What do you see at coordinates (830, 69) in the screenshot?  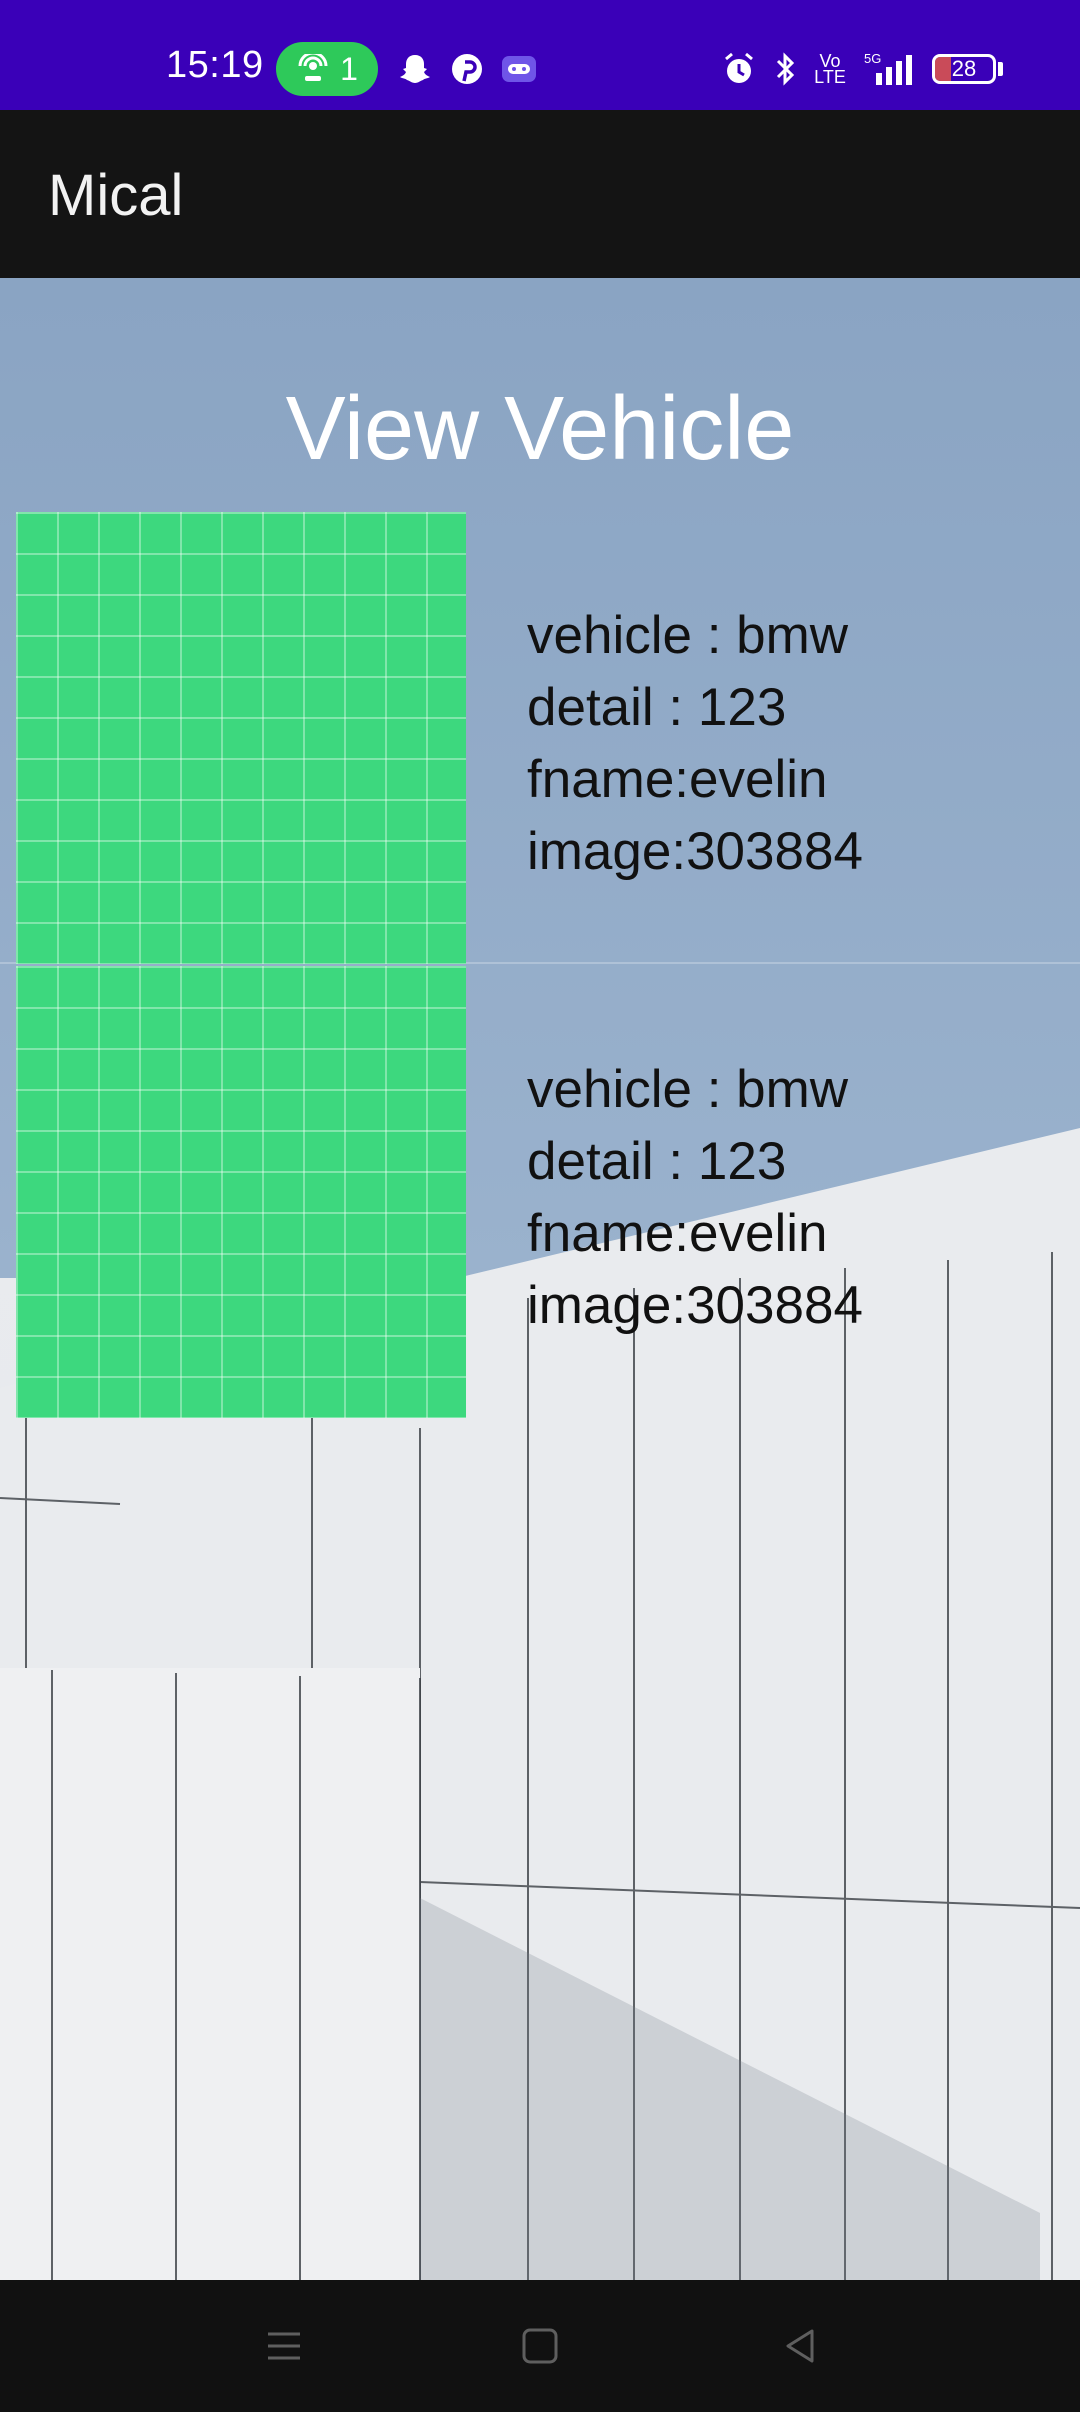 I see `volte-indicator: Vo LTE` at bounding box center [830, 69].